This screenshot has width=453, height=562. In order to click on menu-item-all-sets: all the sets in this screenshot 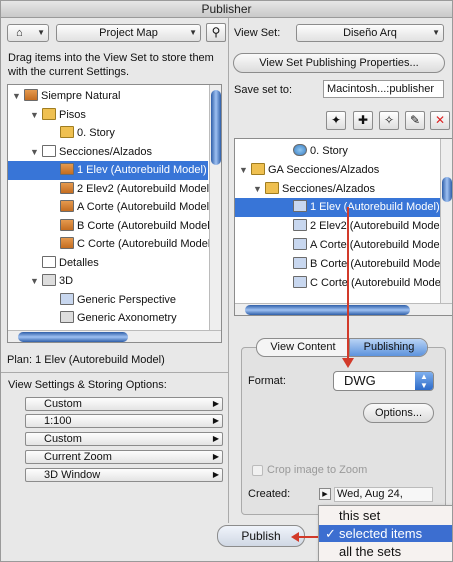, I will do `click(385, 551)`.